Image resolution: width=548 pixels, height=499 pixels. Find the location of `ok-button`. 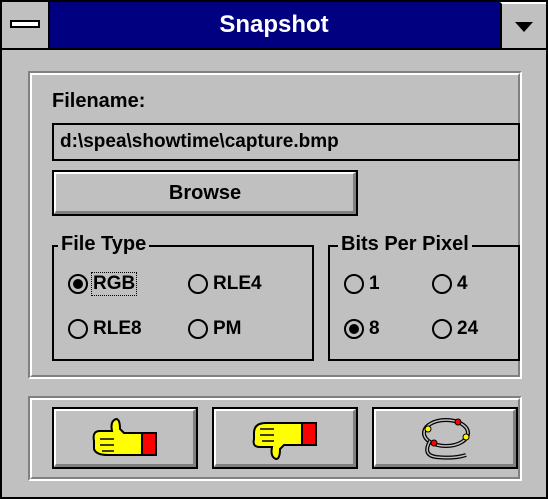

ok-button is located at coordinates (125, 438).